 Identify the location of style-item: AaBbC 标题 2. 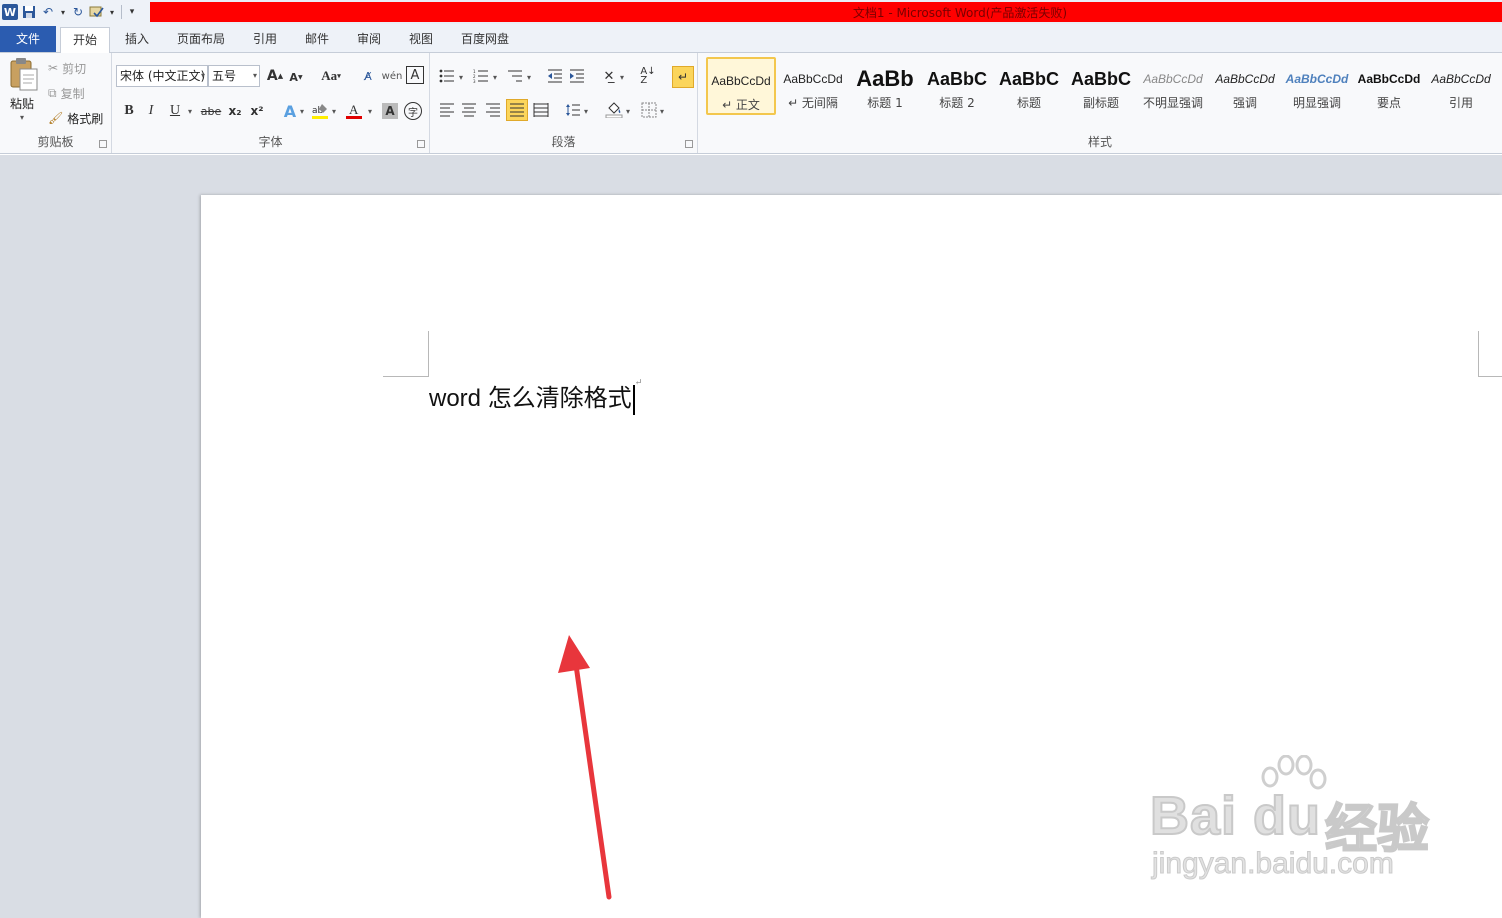
(957, 86).